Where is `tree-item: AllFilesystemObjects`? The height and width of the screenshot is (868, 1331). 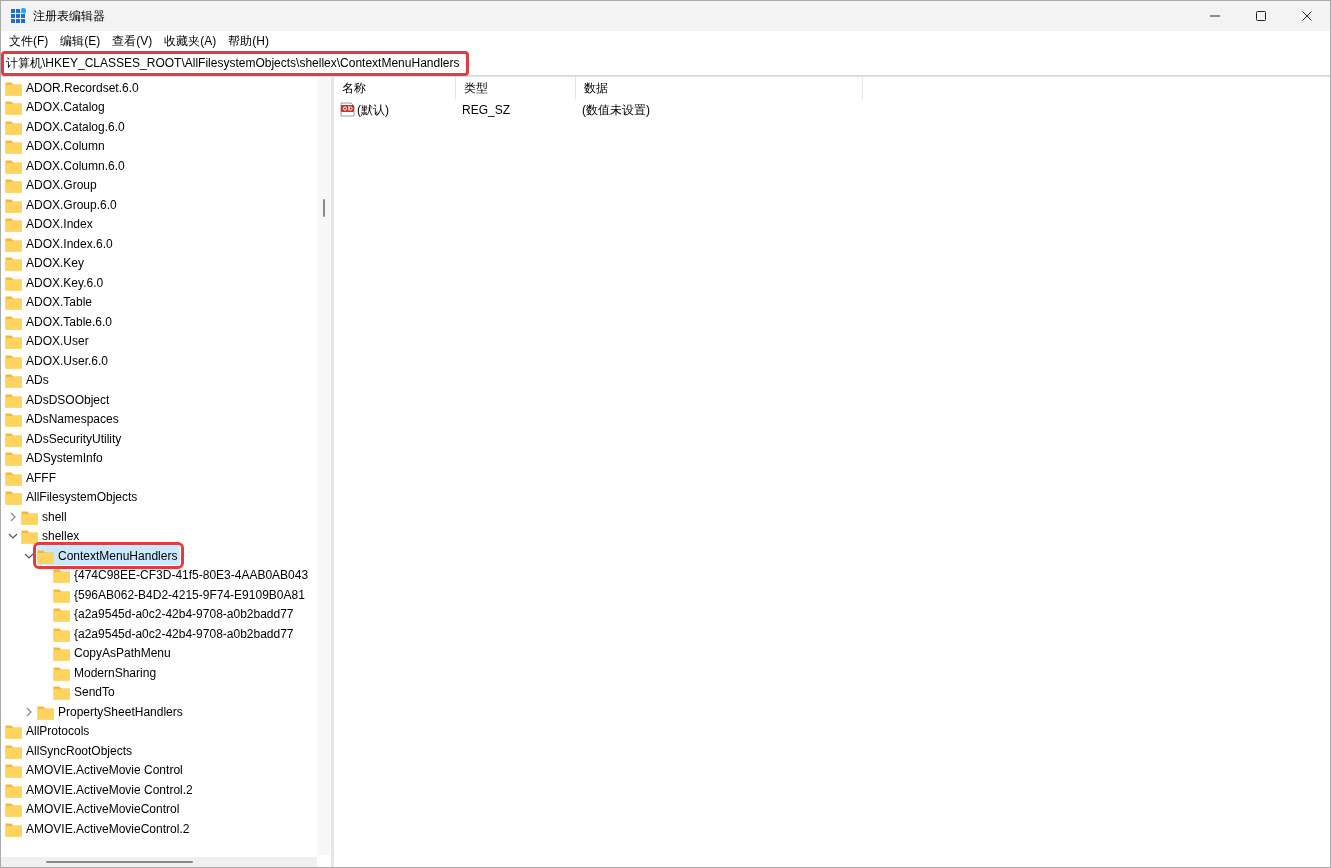 tree-item: AllFilesystemObjects is located at coordinates (73, 497).